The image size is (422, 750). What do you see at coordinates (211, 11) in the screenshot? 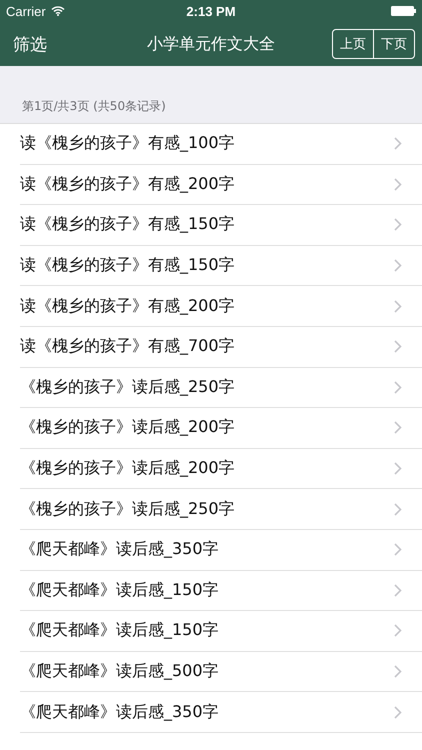
I see `status-time: 2:13 PM` at bounding box center [211, 11].